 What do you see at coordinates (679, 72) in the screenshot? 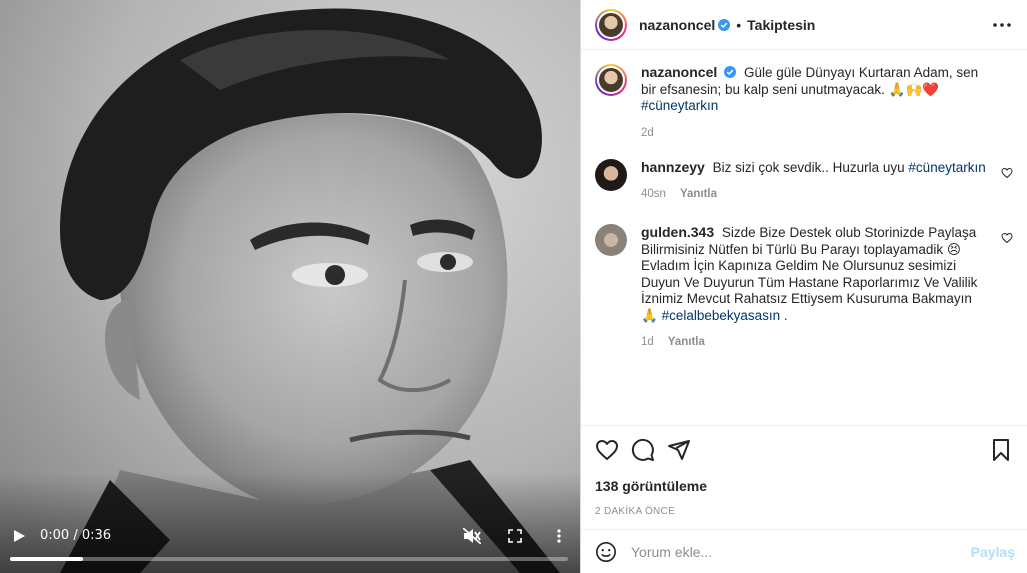
I see `caption-username: nazanoncel` at bounding box center [679, 72].